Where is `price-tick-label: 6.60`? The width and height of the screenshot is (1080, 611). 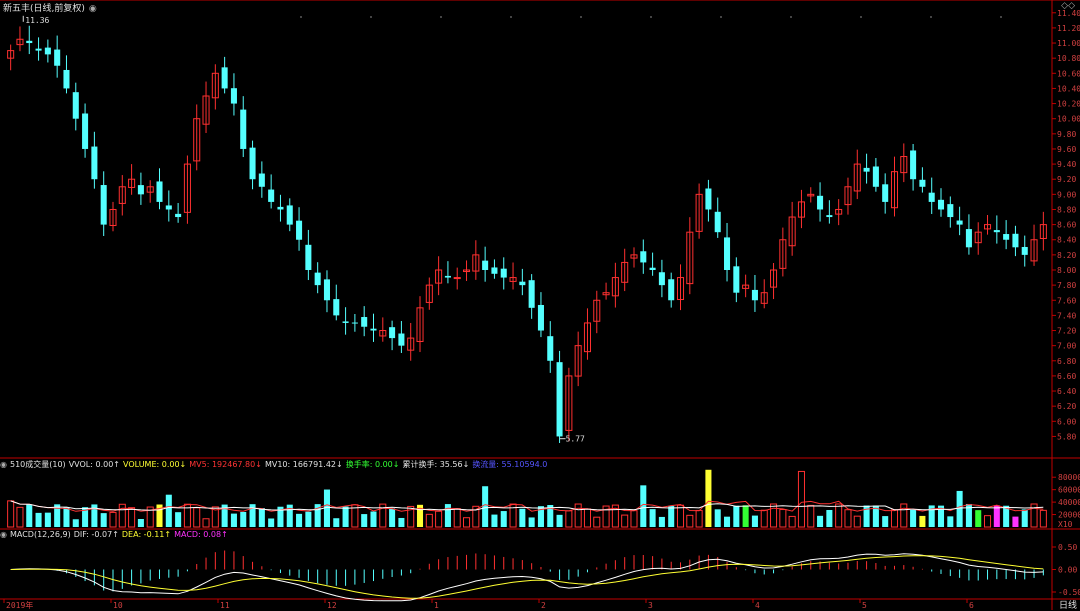 price-tick-label: 6.60 is located at coordinates (1066, 376).